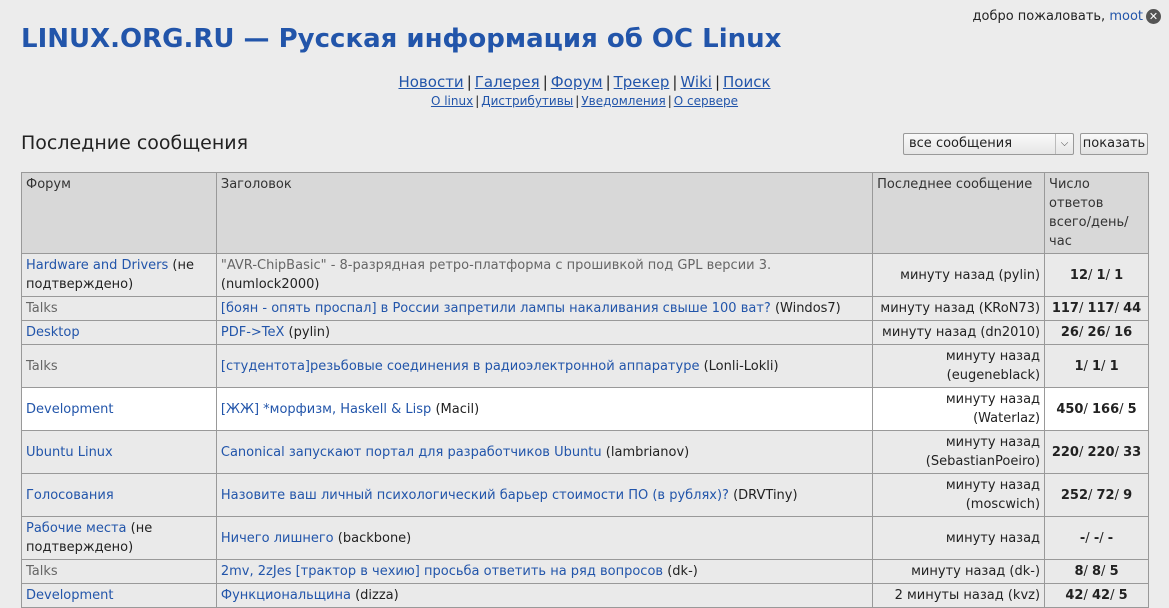 Image resolution: width=1169 pixels, height=608 pixels. What do you see at coordinates (623, 101) in the screenshot?
I see `nav-notifications: Уведомления` at bounding box center [623, 101].